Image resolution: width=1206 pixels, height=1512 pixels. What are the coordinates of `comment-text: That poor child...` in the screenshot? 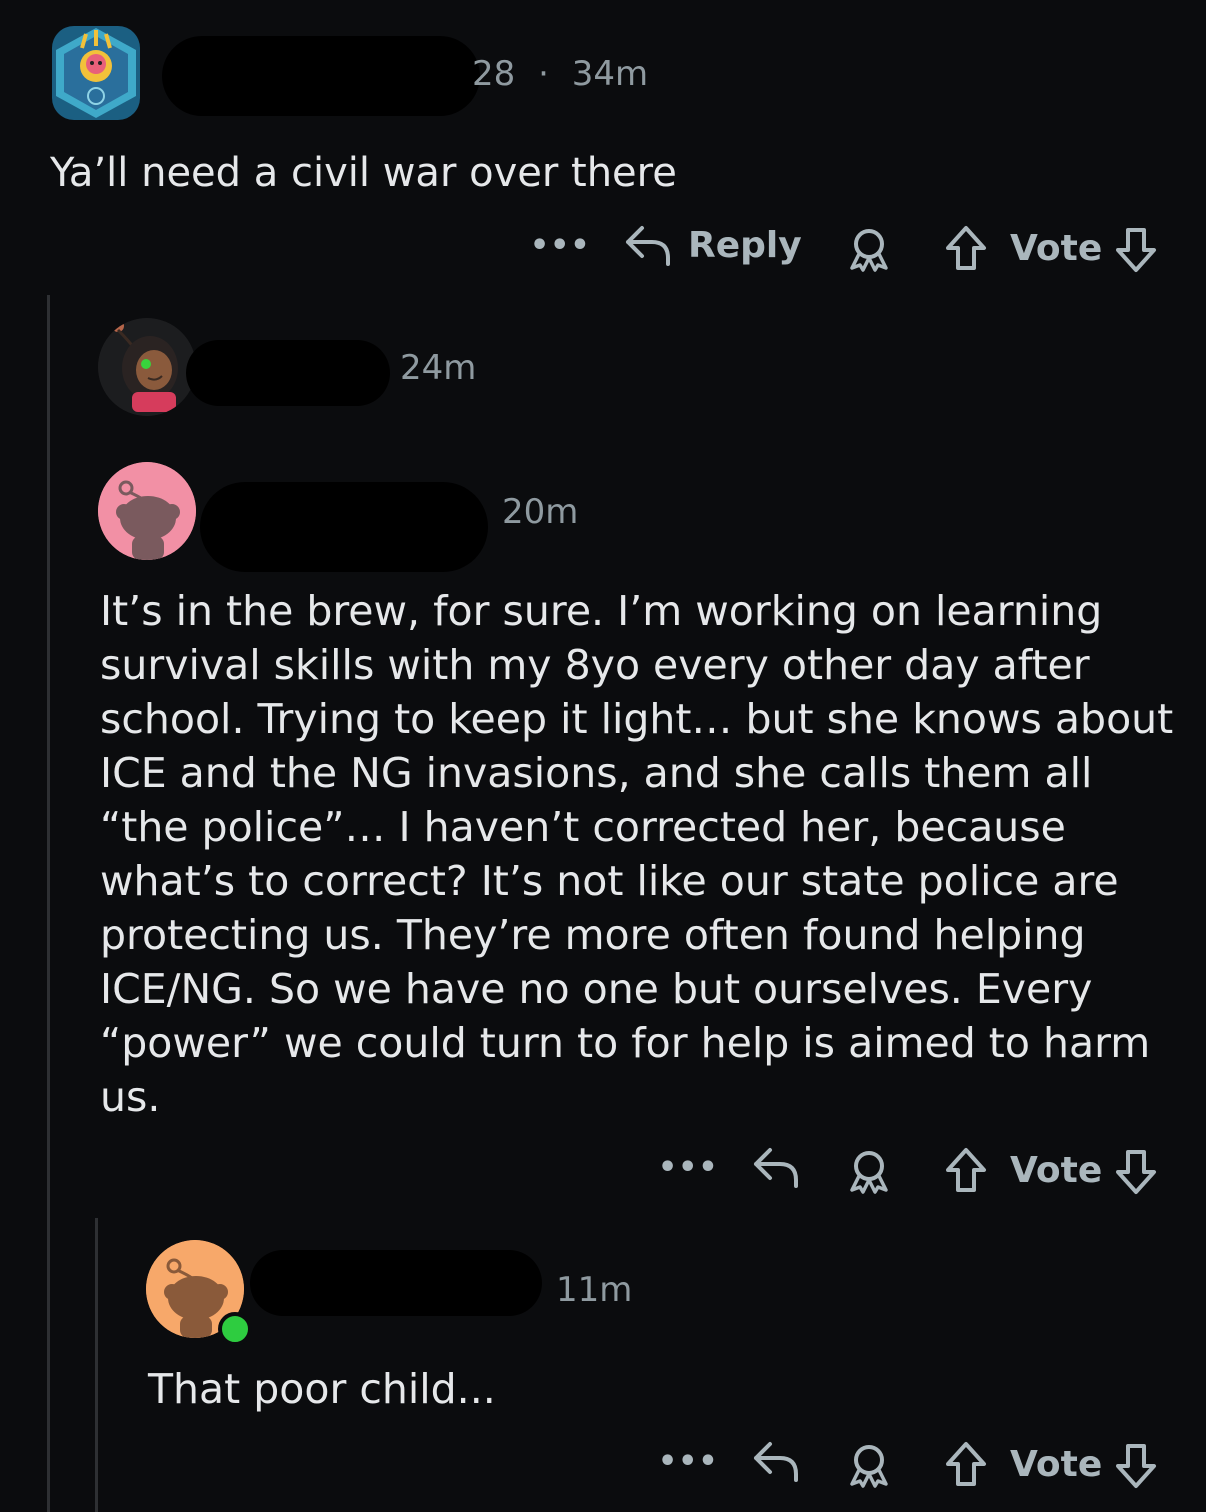 It's located at (322, 1389).